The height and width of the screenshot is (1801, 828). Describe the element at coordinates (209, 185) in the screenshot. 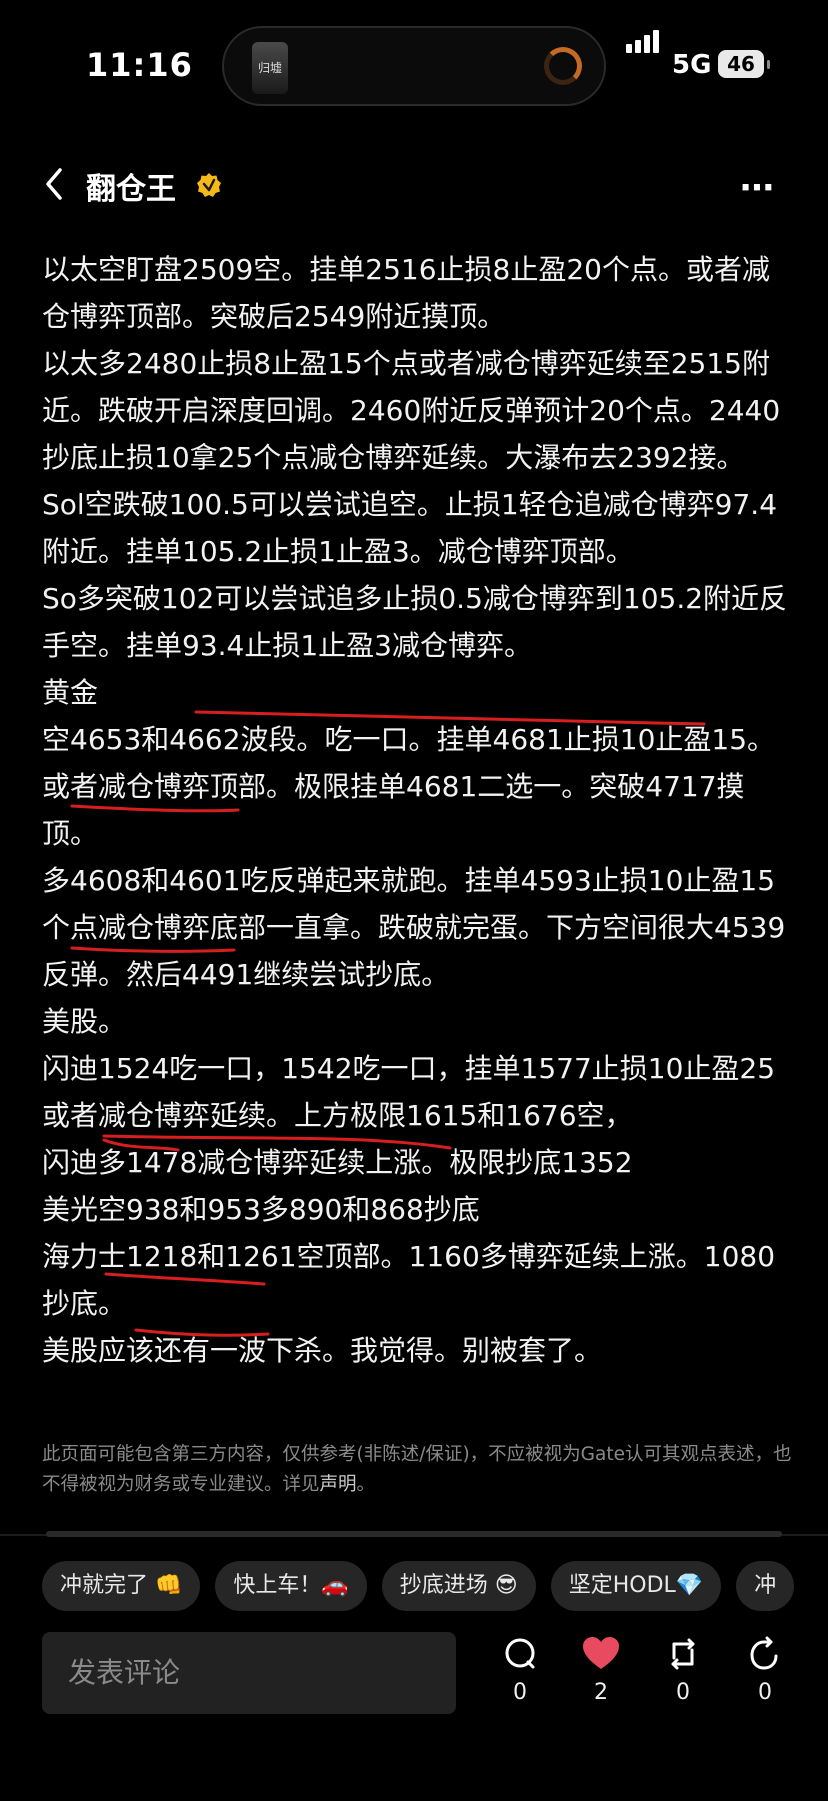

I see `verified-badge-icon` at that location.